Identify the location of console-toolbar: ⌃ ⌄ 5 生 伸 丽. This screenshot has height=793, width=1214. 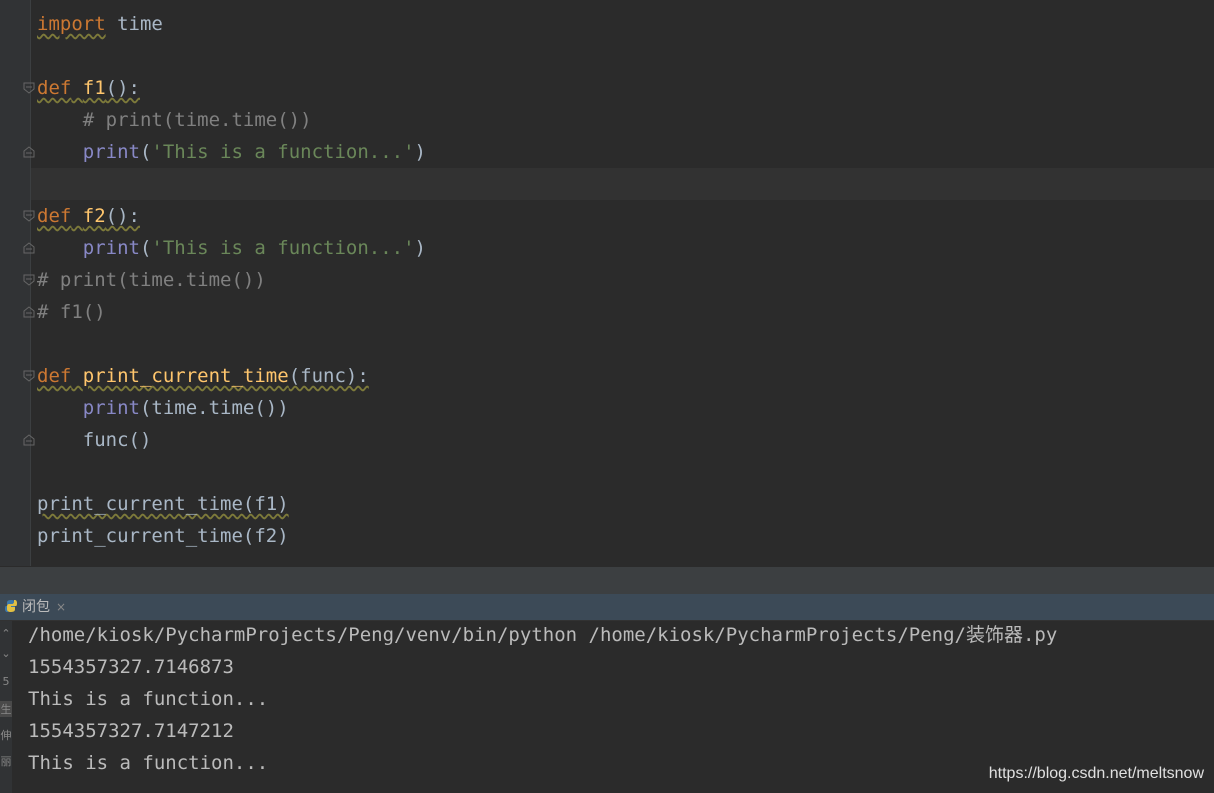
(6, 707).